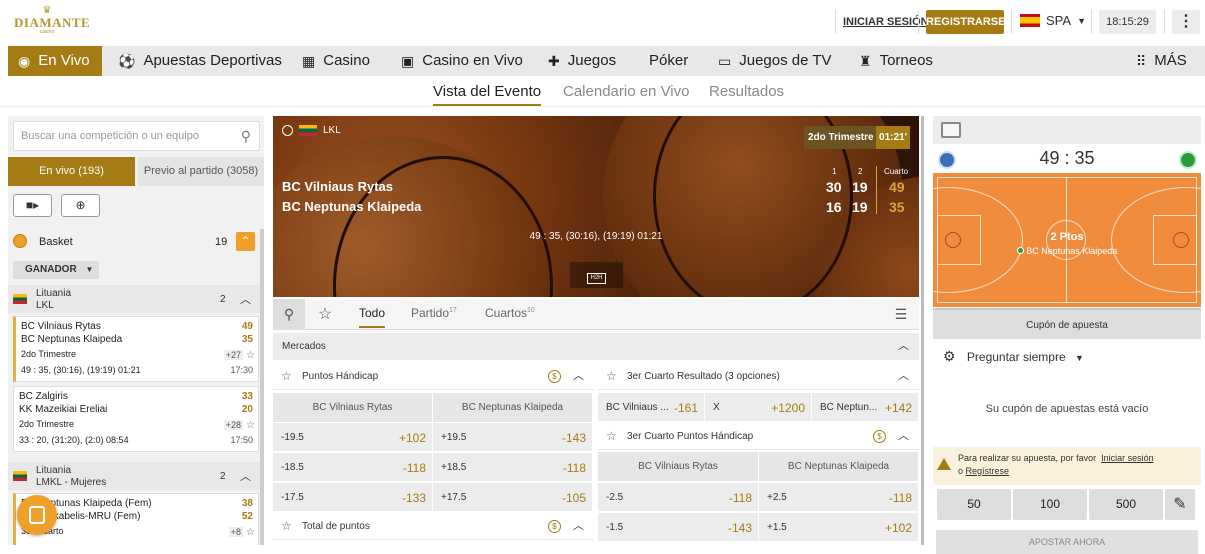 This screenshot has height=554, width=1205. I want to click on odds-button: -1.5 -143, so click(678, 526).